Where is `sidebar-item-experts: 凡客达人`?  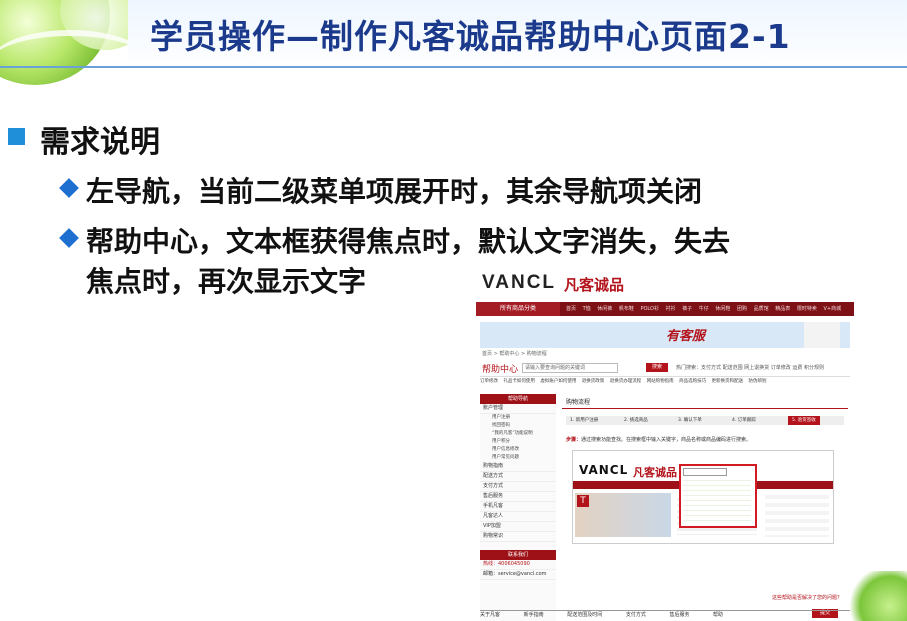
sidebar-item-experts: 凡客达人 is located at coordinates (518, 517).